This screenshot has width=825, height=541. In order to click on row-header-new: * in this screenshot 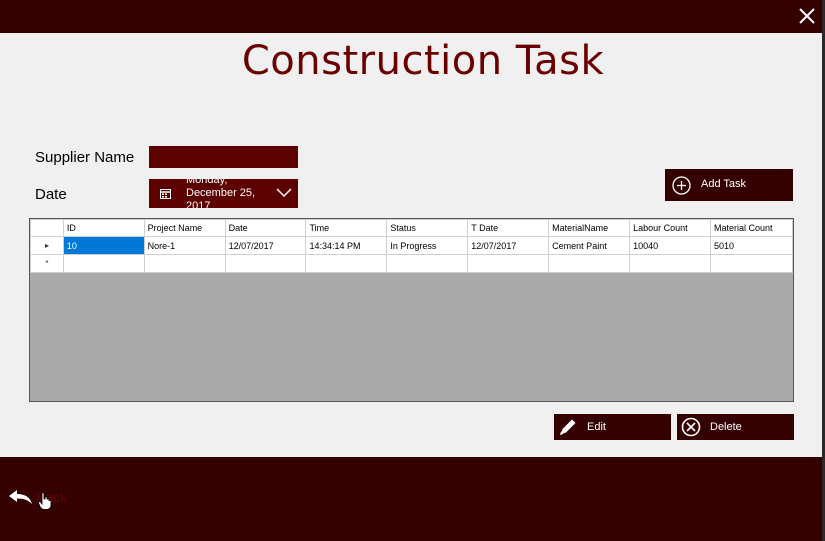, I will do `click(47, 263)`.